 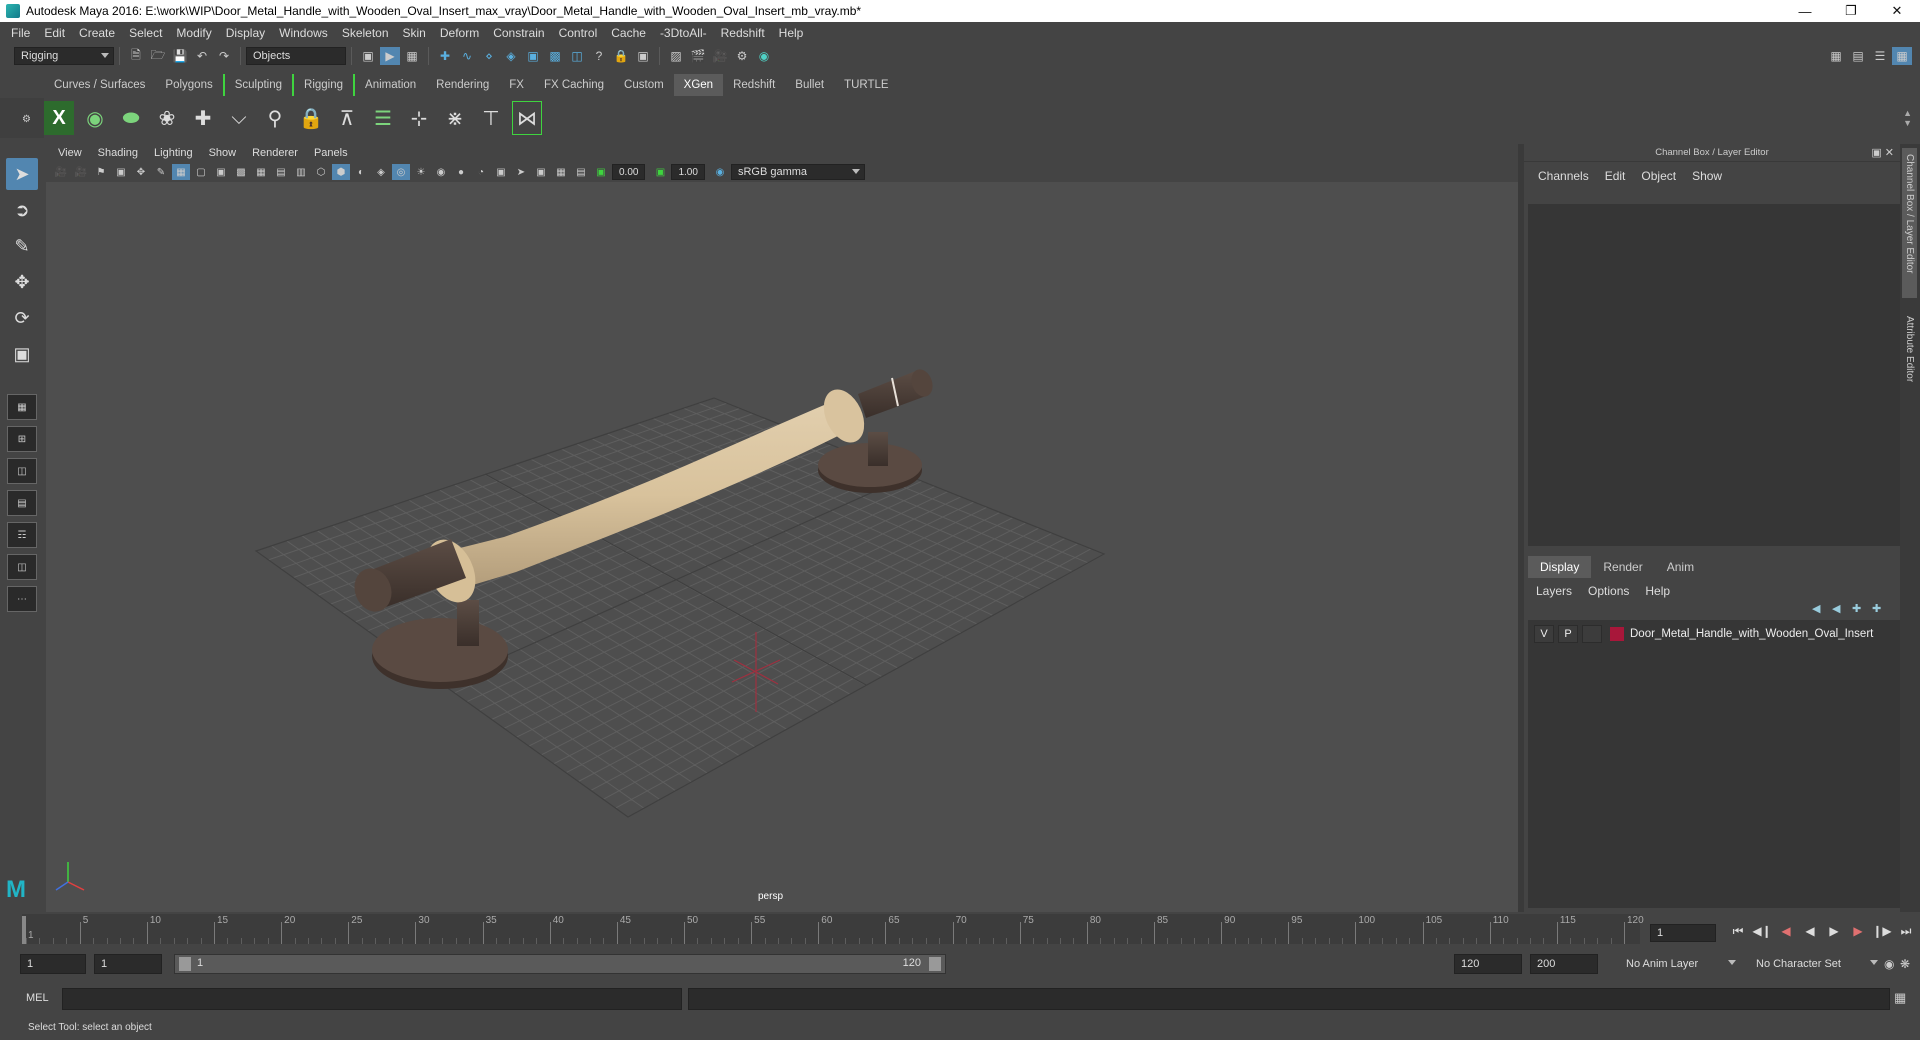 I want to click on shadows-icon: ☀, so click(x=421, y=172).